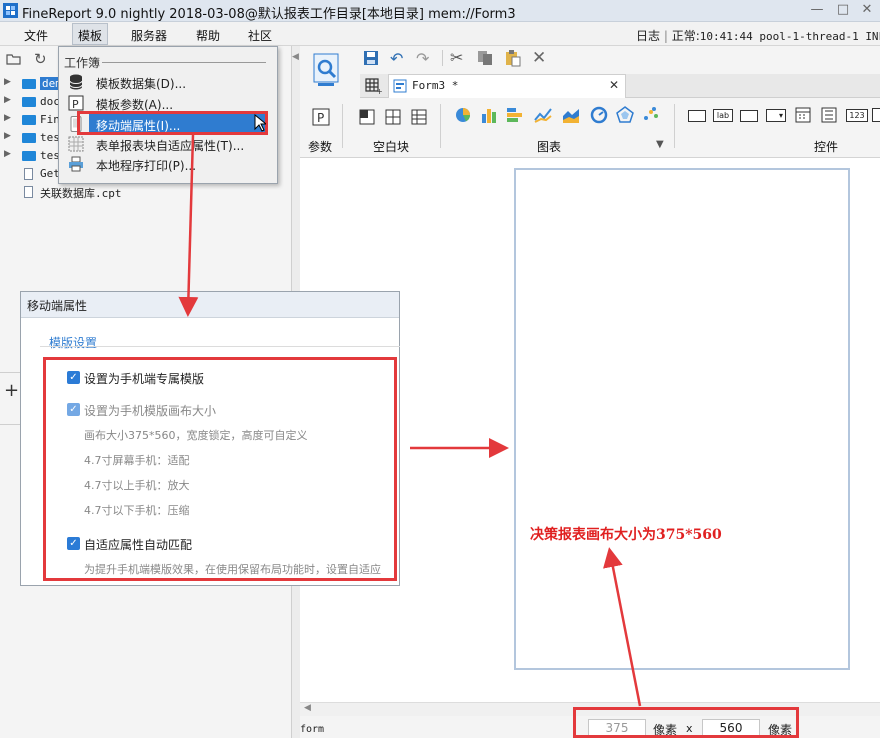 Image resolution: width=880 pixels, height=738 pixels. Describe the element at coordinates (188, 225) in the screenshot. I see `arrow-menu-to-dialog` at that location.